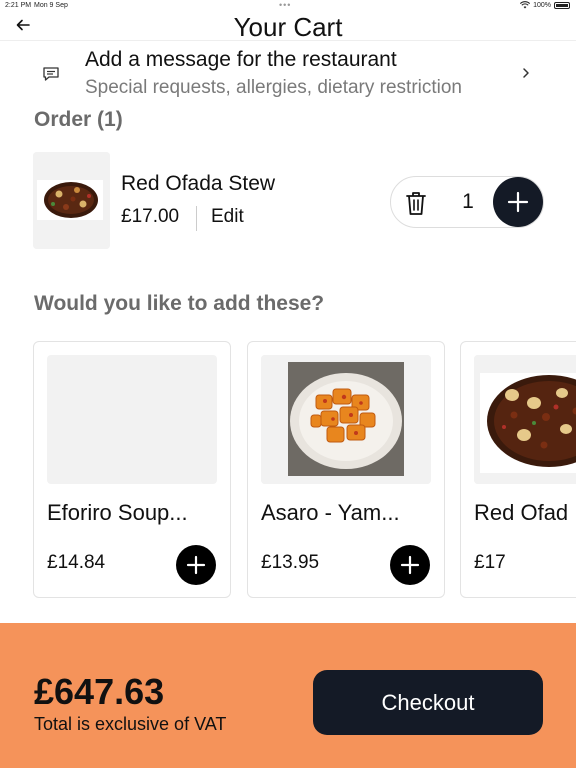  I want to click on multitasking-dots-icon: •••, so click(285, 5).